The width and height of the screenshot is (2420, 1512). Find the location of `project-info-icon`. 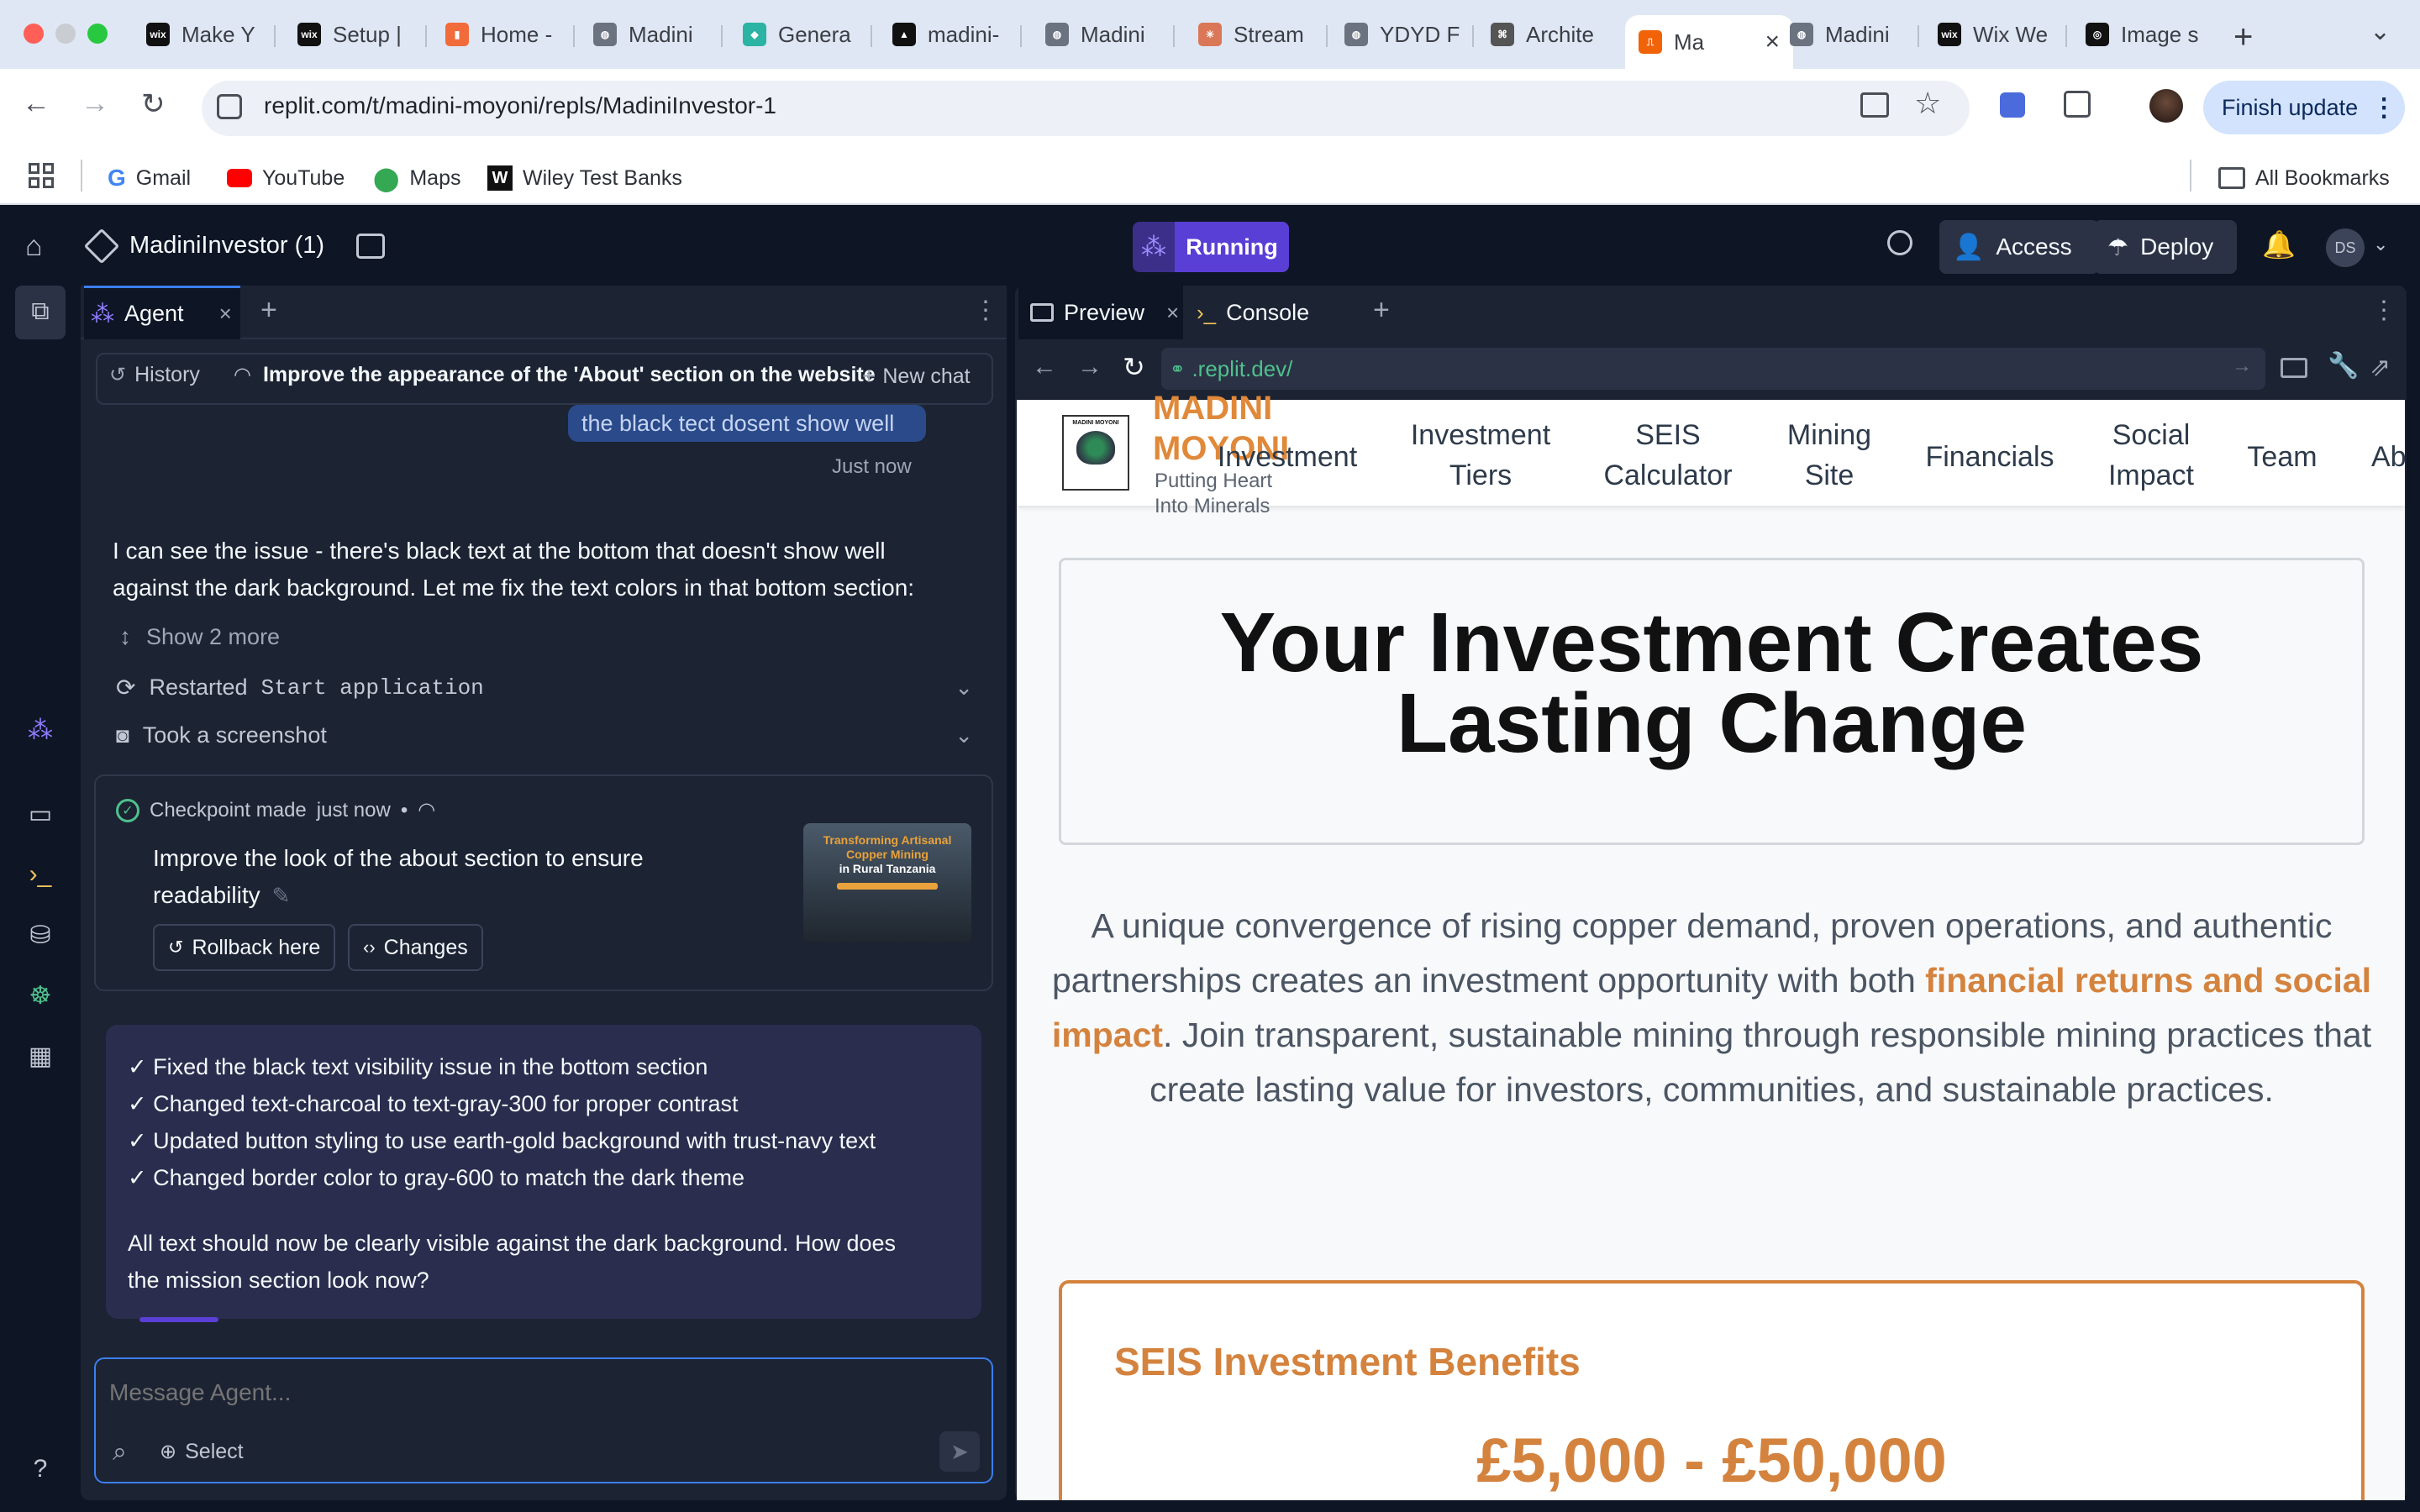

project-info-icon is located at coordinates (370, 246).